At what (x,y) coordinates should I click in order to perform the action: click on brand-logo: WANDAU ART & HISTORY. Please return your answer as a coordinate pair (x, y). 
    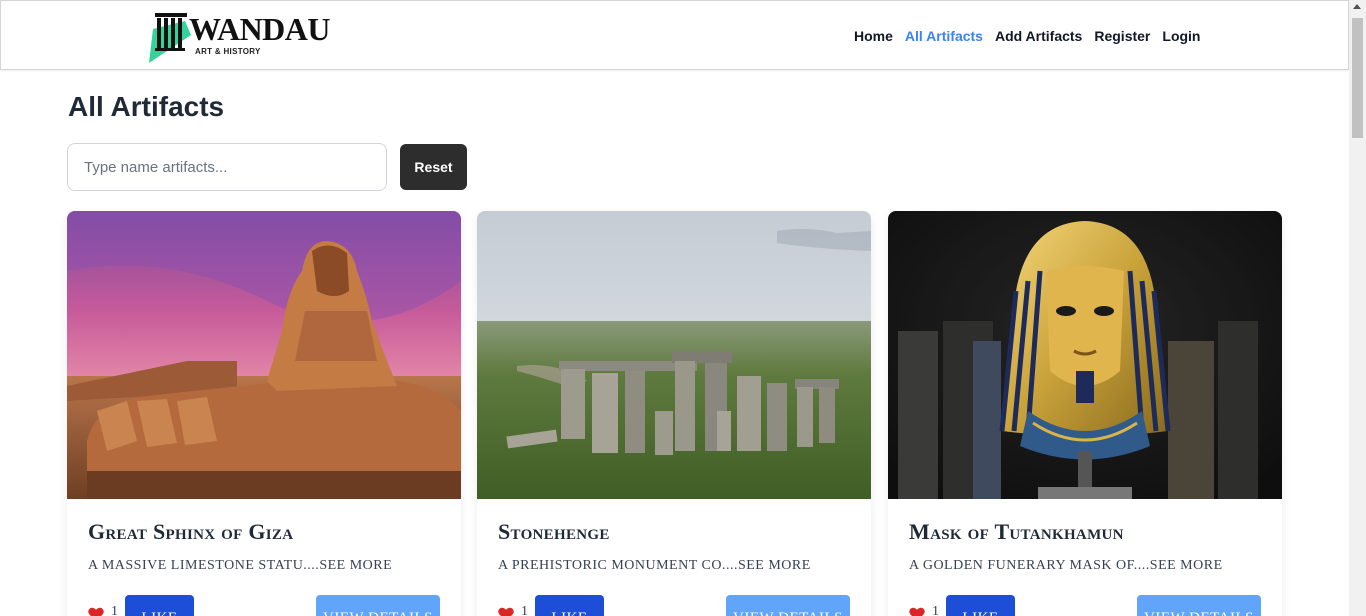
    Looking at the image, I should click on (238, 36).